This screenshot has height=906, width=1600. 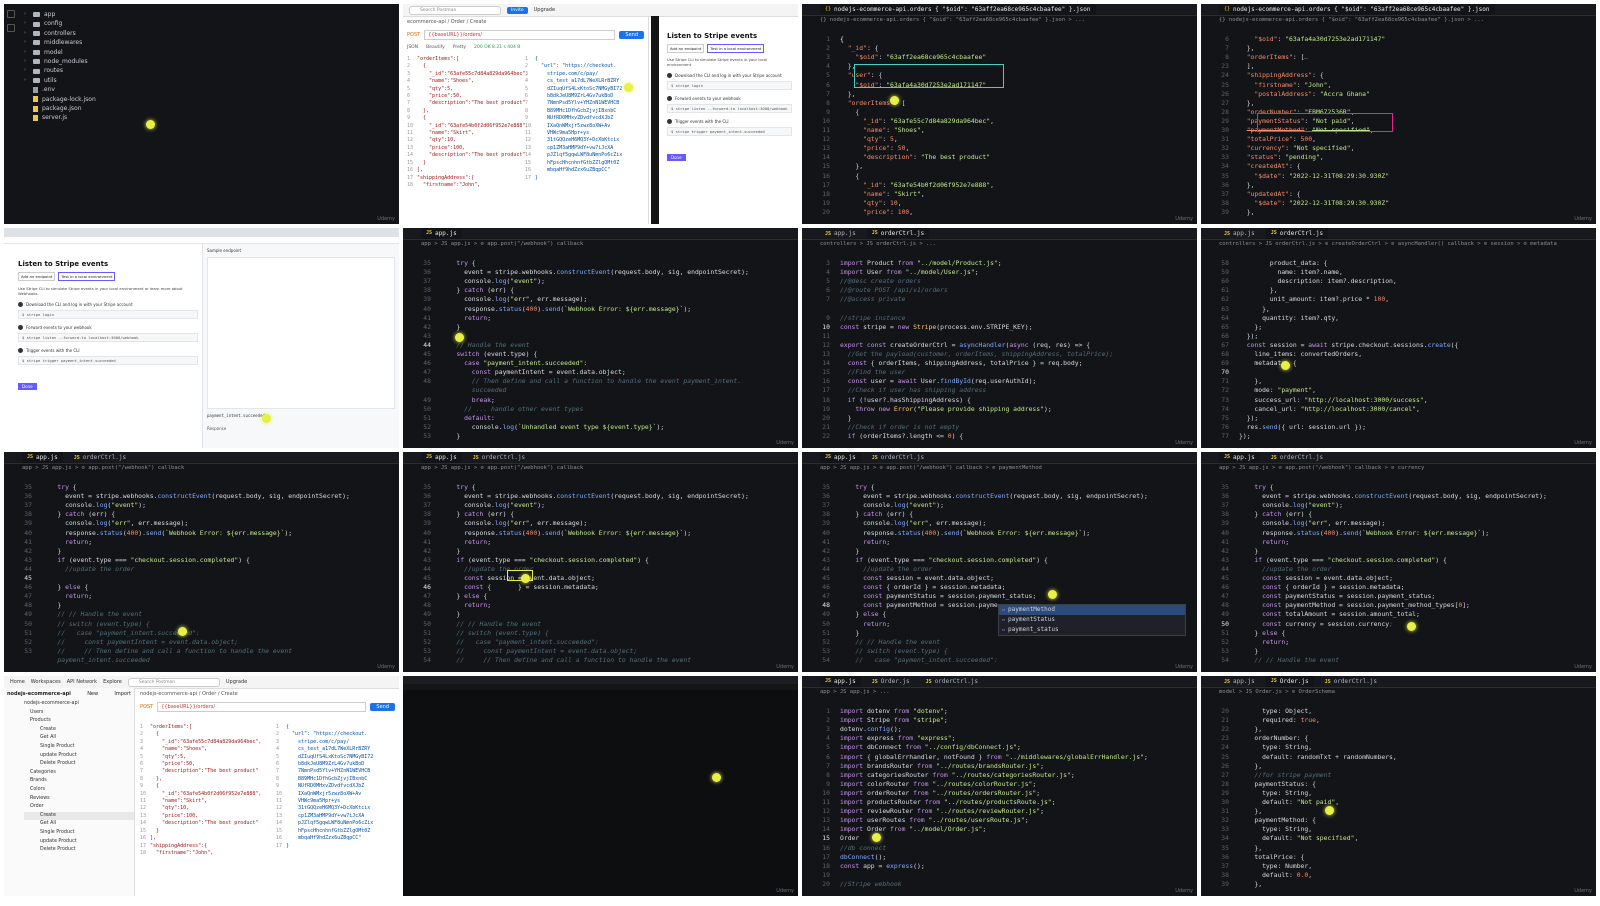 I want to click on autocomplete-item: ▭ paymentStatus, so click(x=1092, y=620).